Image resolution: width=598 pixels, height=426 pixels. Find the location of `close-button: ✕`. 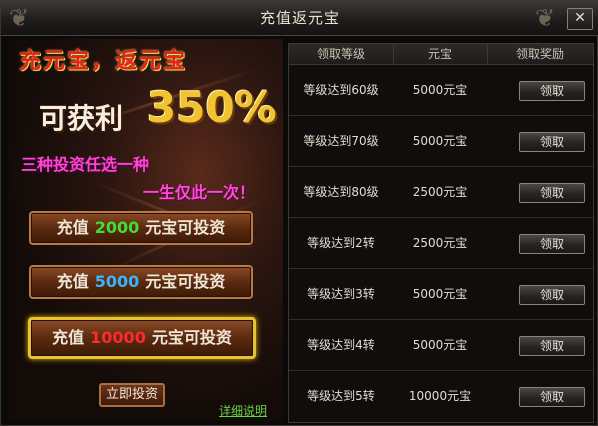

close-button: ✕ is located at coordinates (580, 19).